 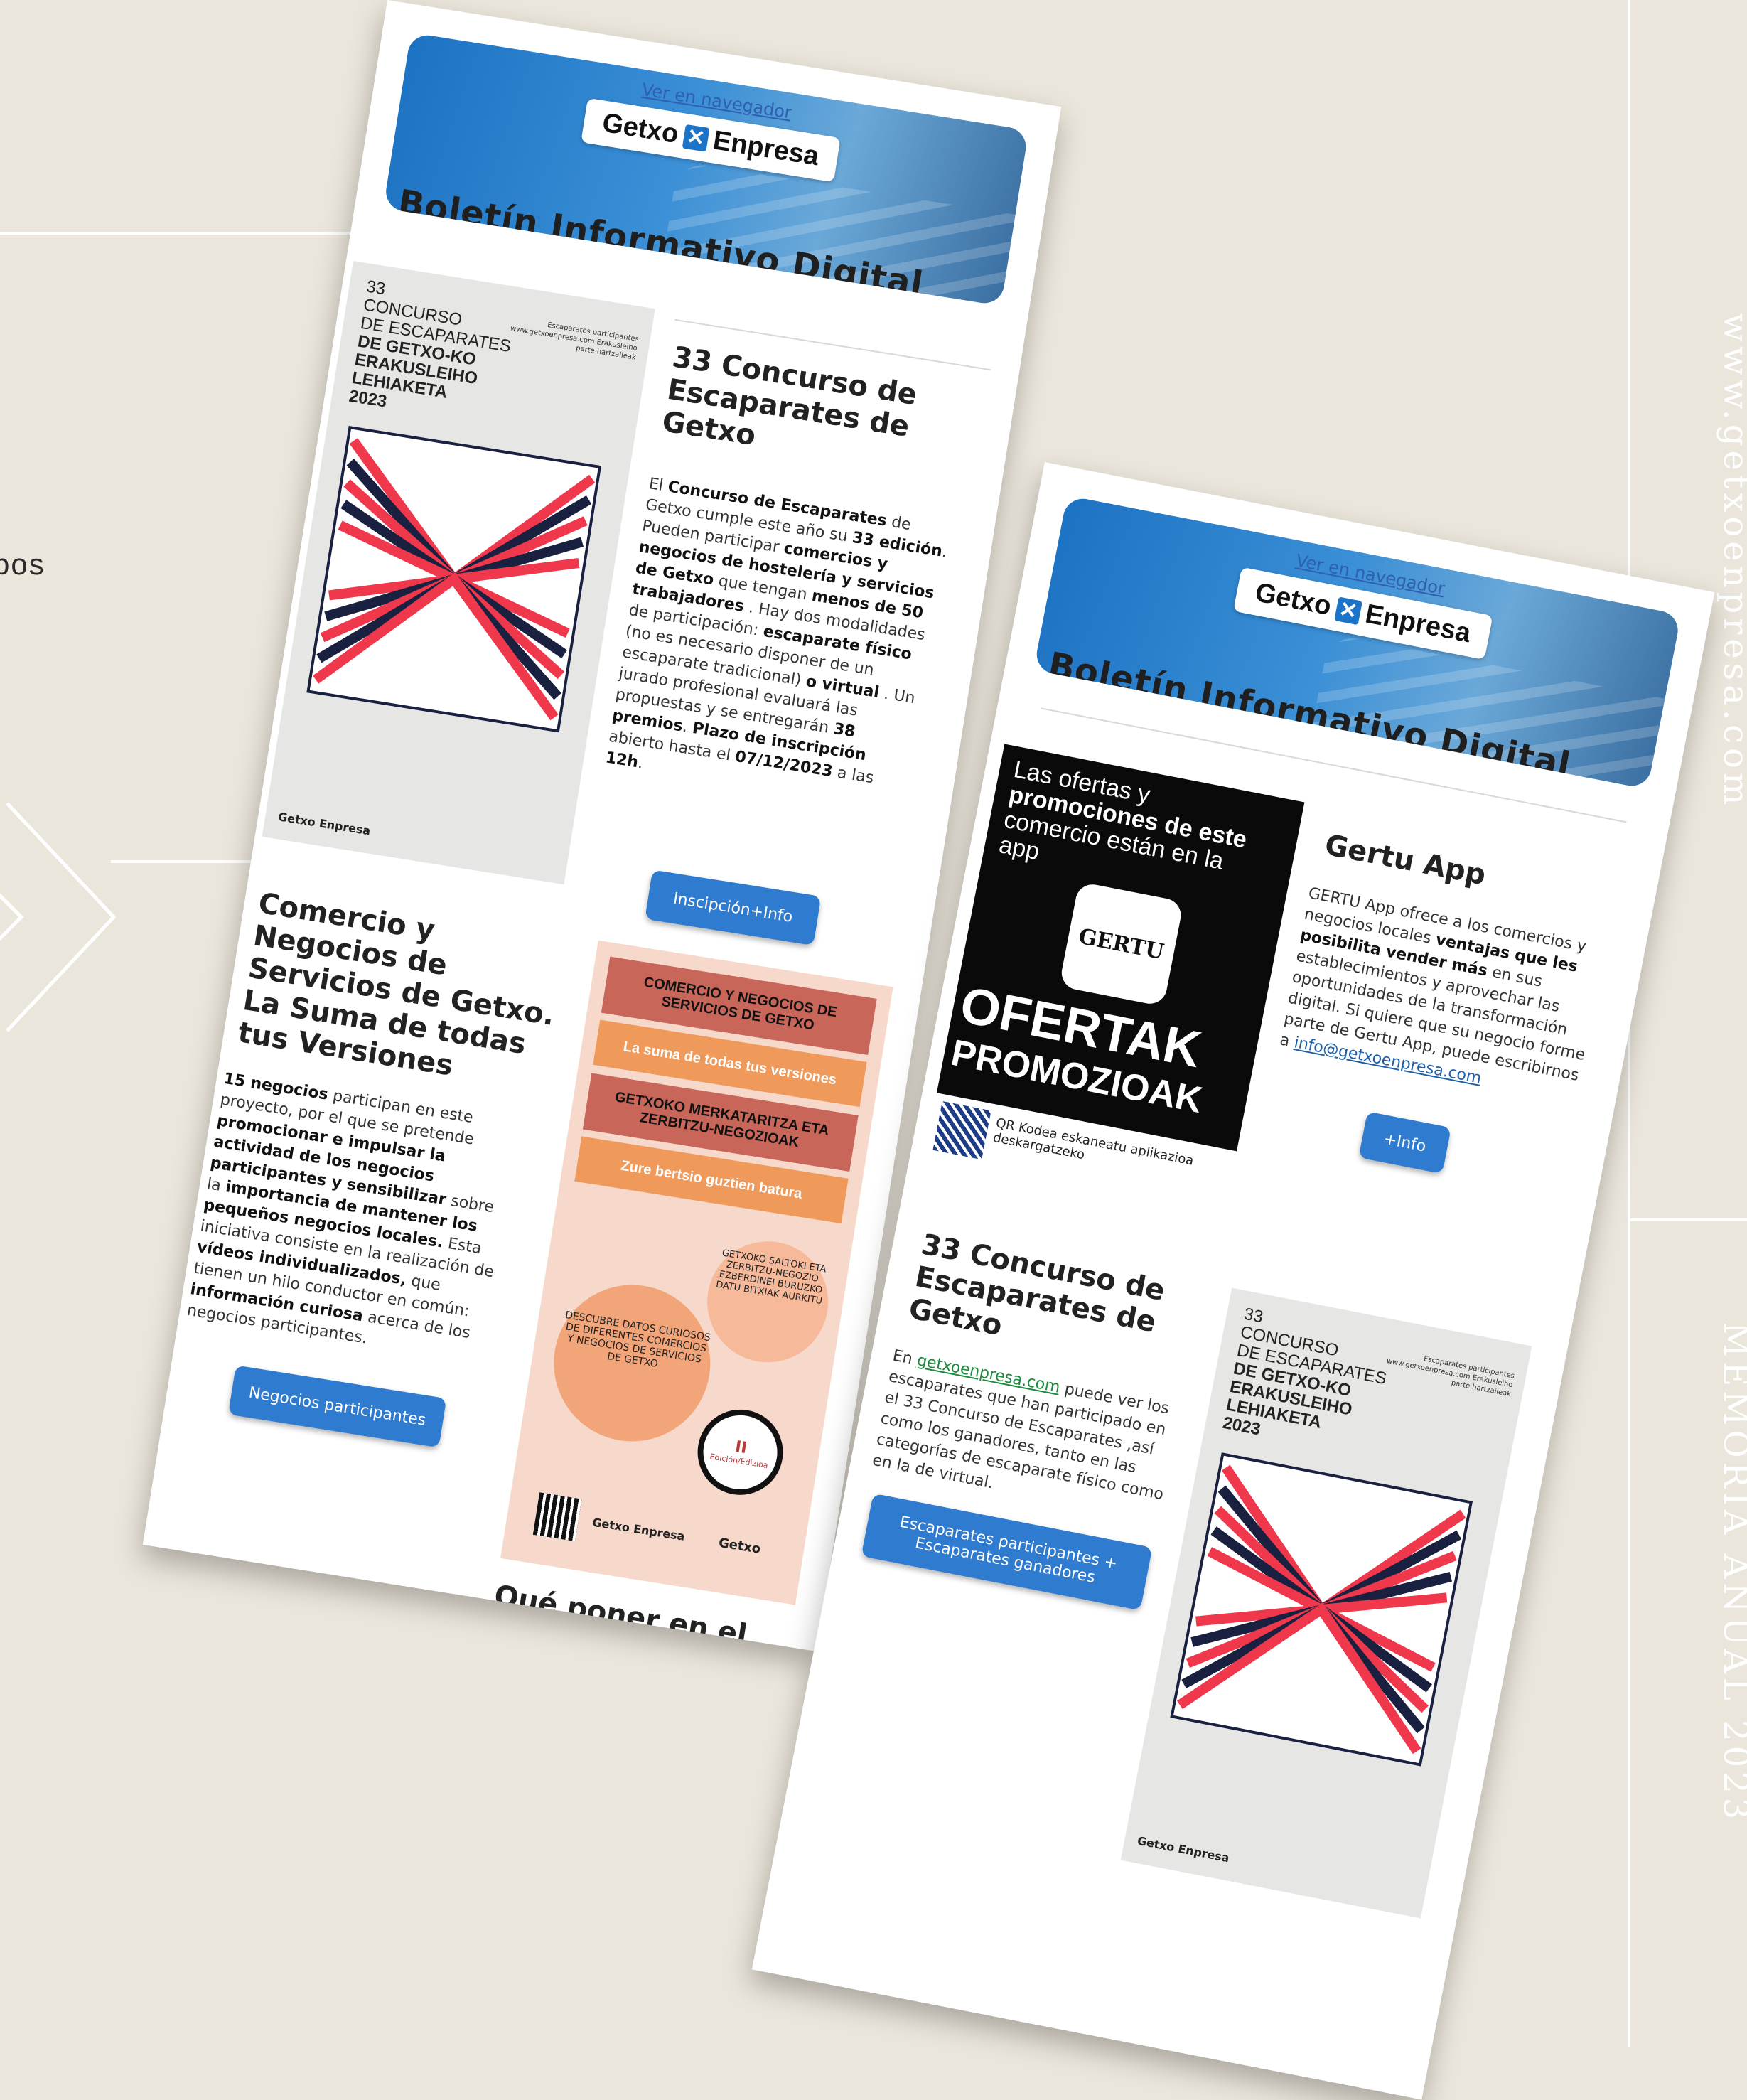 What do you see at coordinates (733, 907) in the screenshot?
I see `inscripcion-info-button: Inscipción+Info` at bounding box center [733, 907].